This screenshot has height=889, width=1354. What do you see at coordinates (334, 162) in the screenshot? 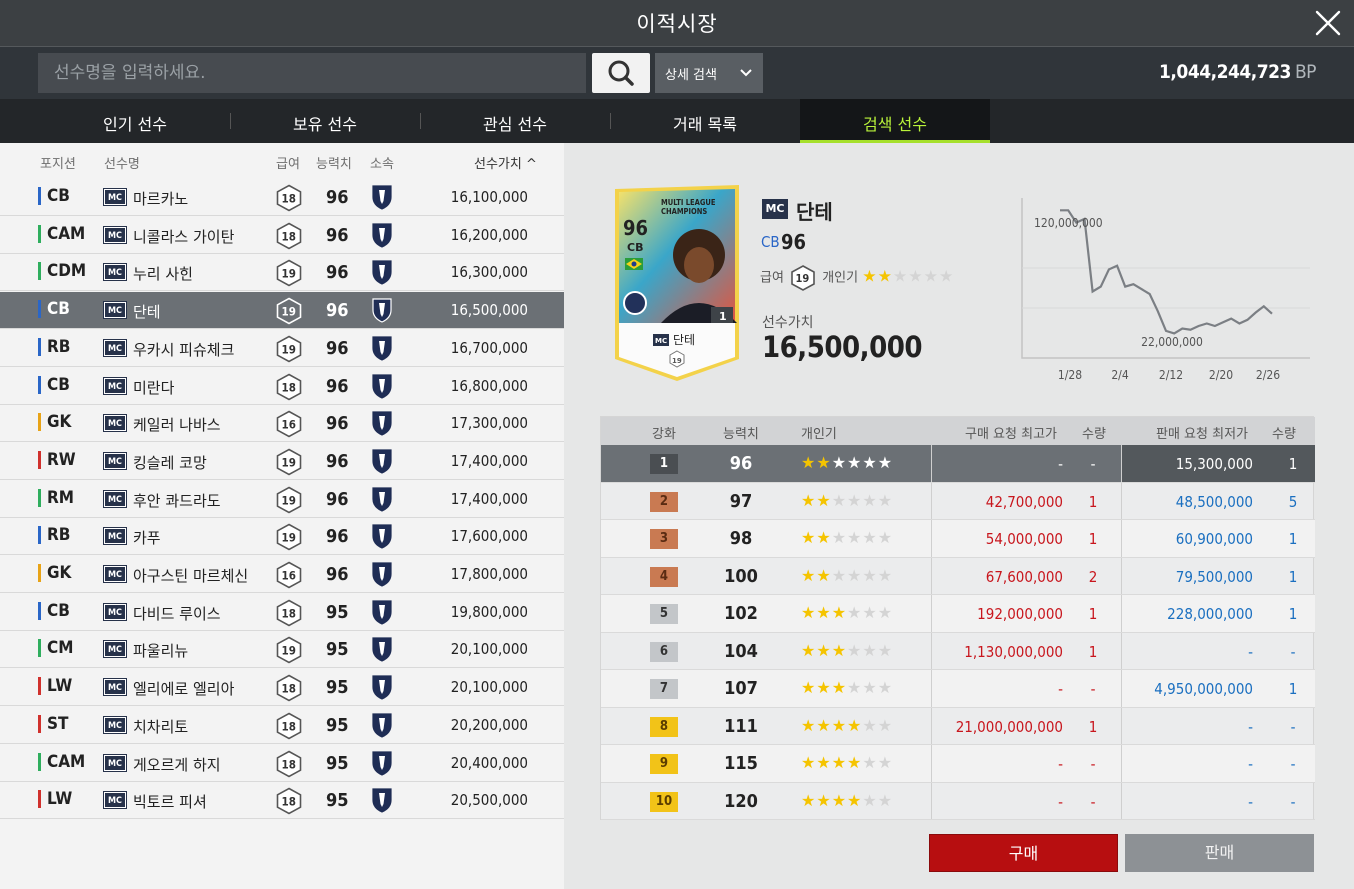
I see `header-ovr: 능력치` at bounding box center [334, 162].